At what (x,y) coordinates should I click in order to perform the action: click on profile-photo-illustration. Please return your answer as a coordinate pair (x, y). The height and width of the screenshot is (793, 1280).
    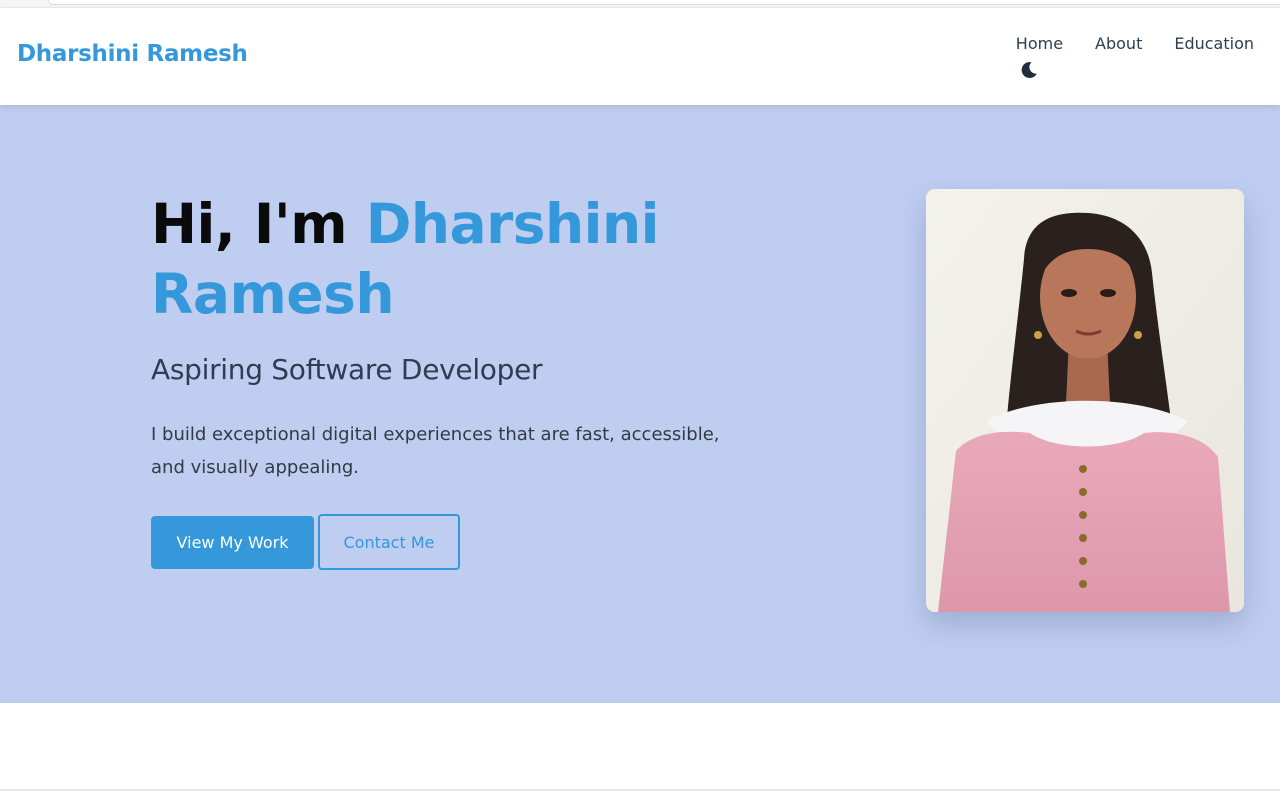
    Looking at the image, I should click on (1085, 400).